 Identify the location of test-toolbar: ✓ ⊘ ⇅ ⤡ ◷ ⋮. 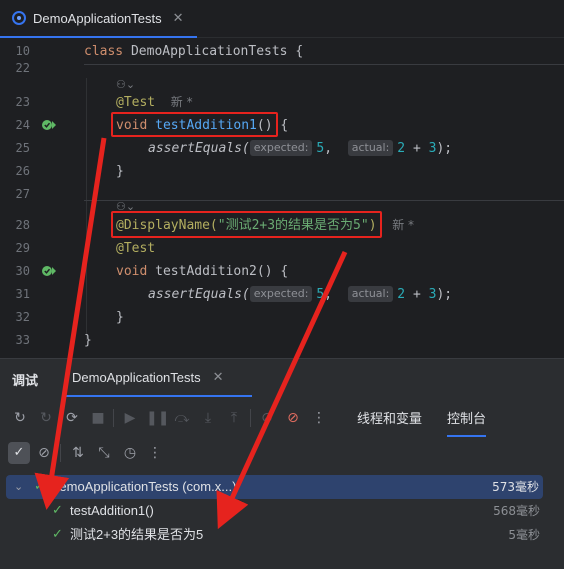
(282, 453).